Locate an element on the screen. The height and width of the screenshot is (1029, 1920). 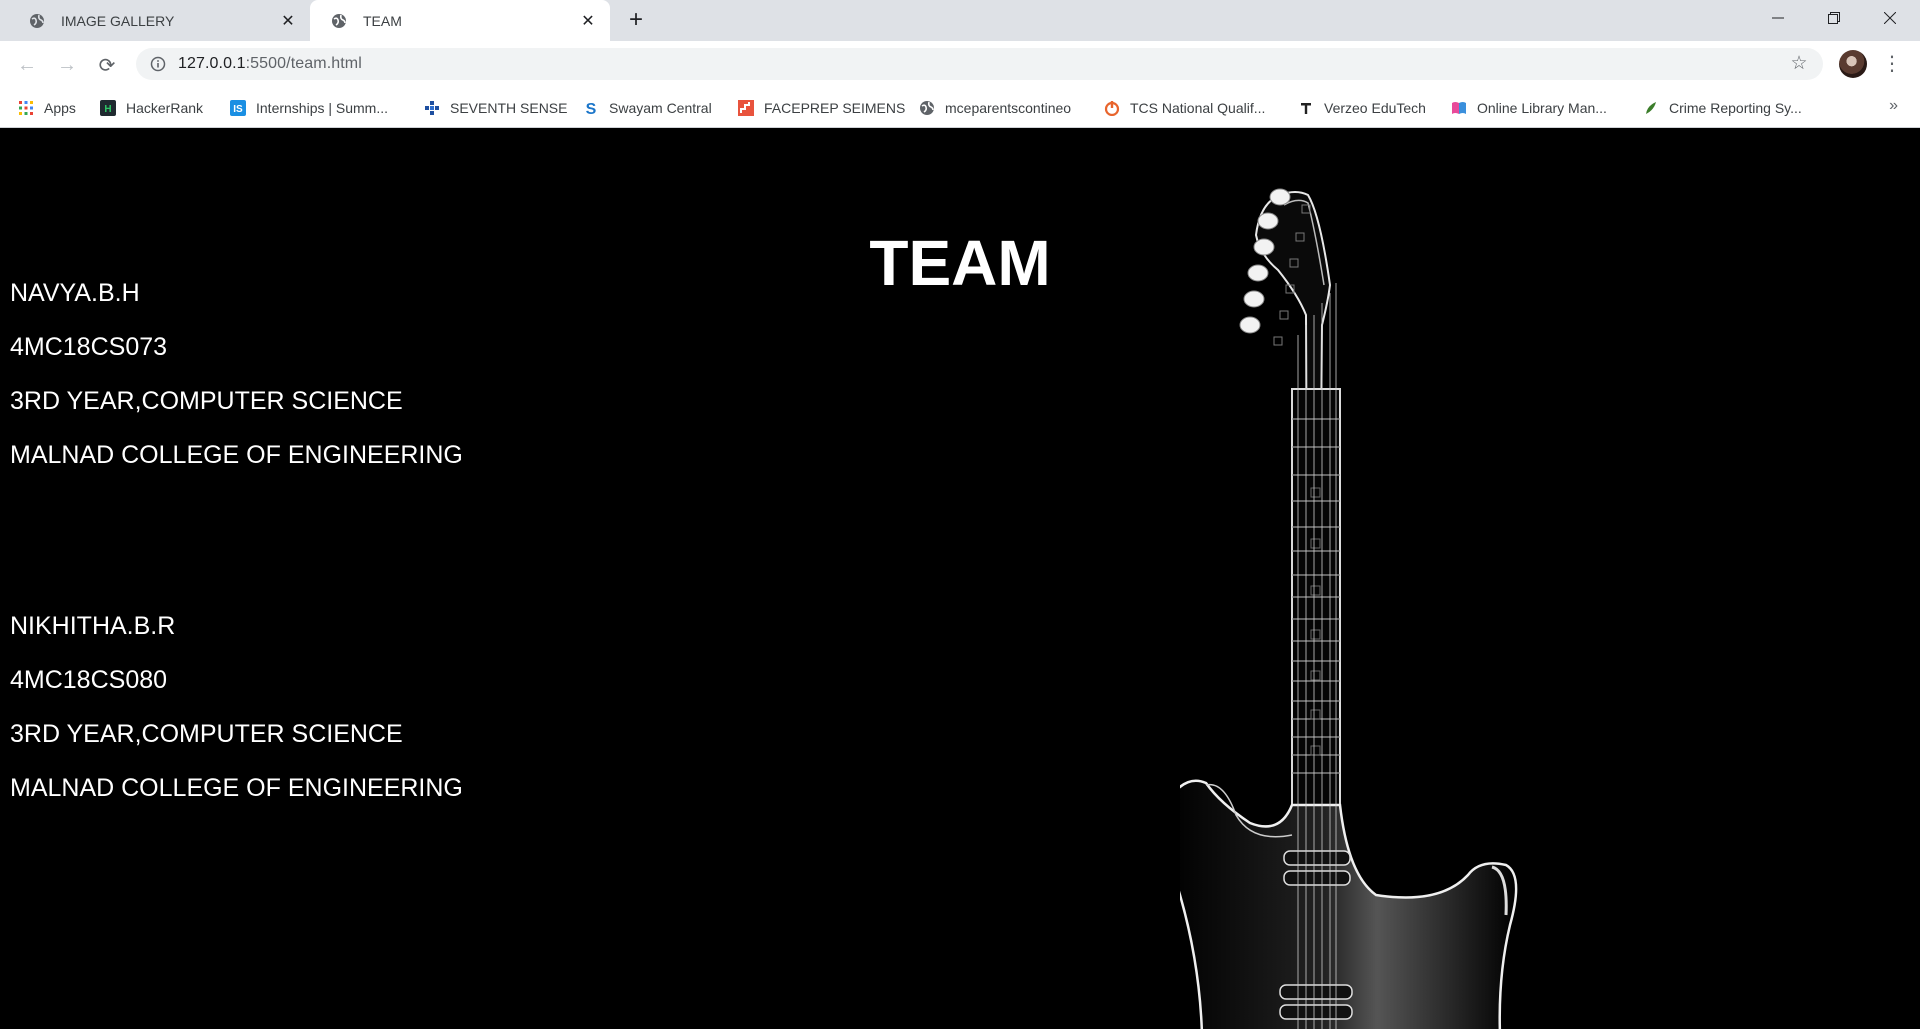
url-text: 127.0.0.1:5500/team.html is located at coordinates (270, 64).